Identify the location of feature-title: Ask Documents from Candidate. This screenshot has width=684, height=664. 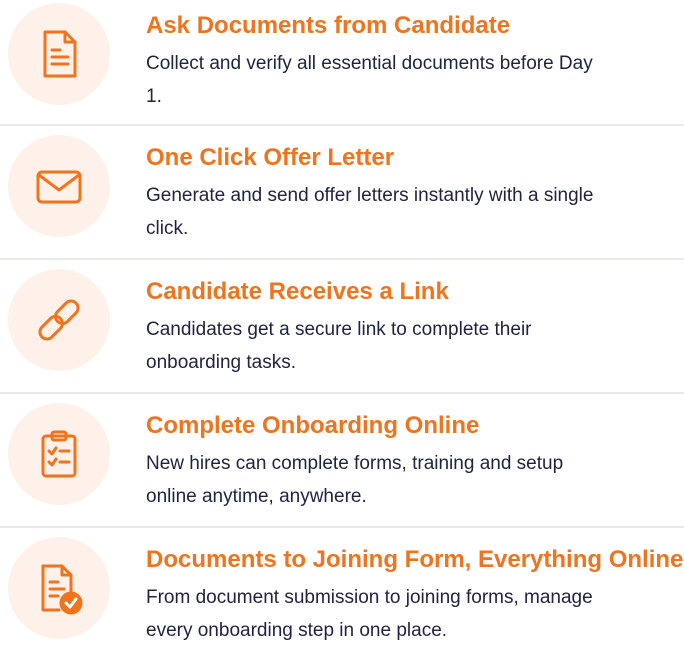
(328, 25).